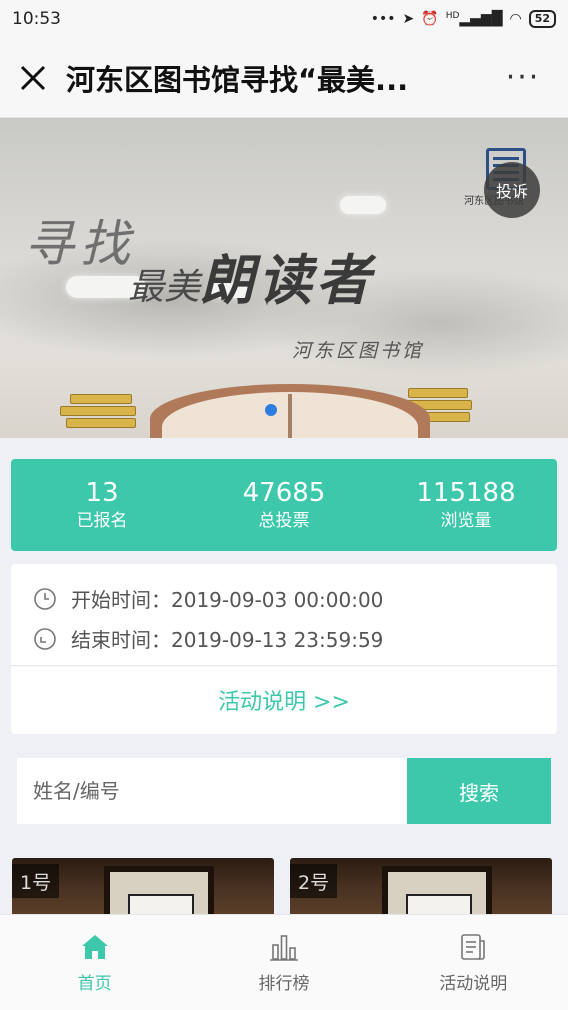  I want to click on location-icon: ➤, so click(408, 19).